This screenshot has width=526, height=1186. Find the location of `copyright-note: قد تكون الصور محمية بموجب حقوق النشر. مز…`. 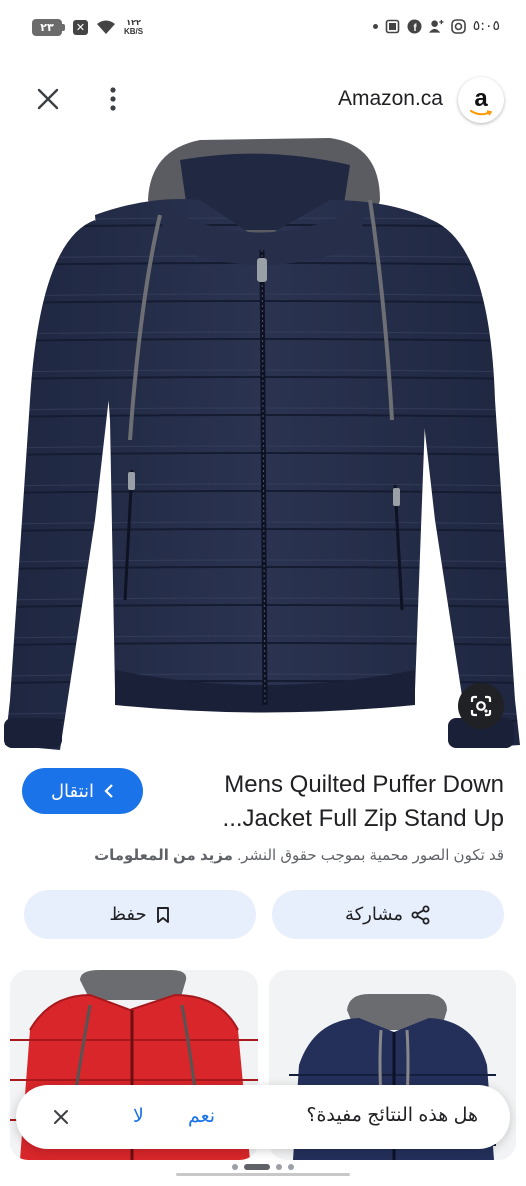

copyright-note: قد تكون الصور محمية بموجب حقوق النشر. مز… is located at coordinates (263, 855).